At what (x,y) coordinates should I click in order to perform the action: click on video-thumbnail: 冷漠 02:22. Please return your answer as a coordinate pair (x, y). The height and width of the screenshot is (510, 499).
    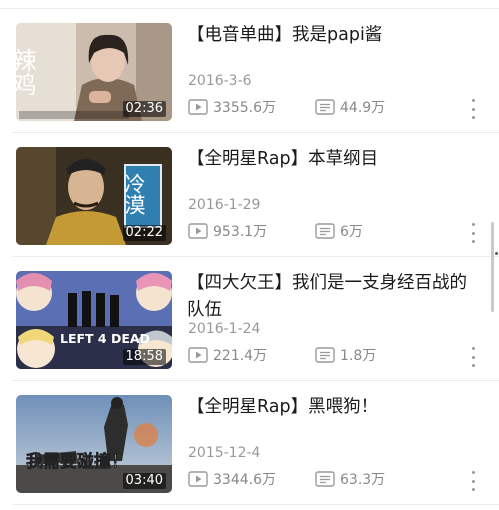
    Looking at the image, I should click on (94, 196).